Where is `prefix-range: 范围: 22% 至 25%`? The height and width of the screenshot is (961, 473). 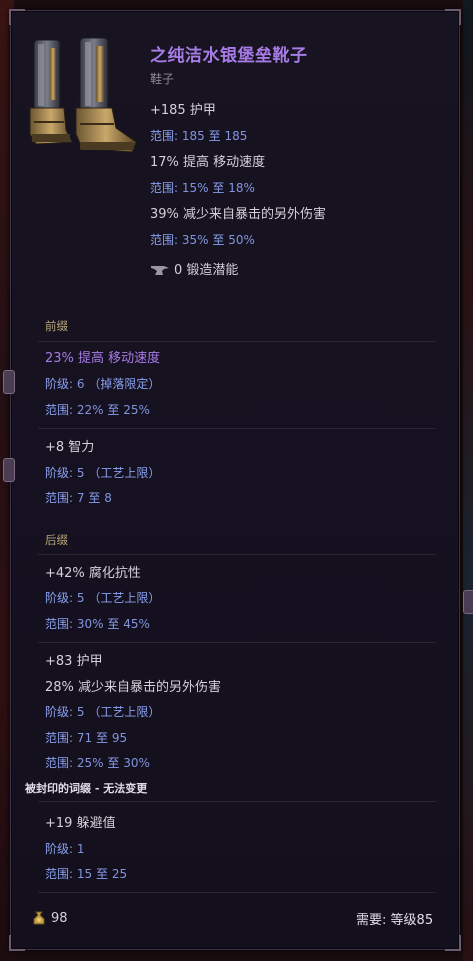
prefix-range: 范围: 22% 至 25% is located at coordinates (97, 410).